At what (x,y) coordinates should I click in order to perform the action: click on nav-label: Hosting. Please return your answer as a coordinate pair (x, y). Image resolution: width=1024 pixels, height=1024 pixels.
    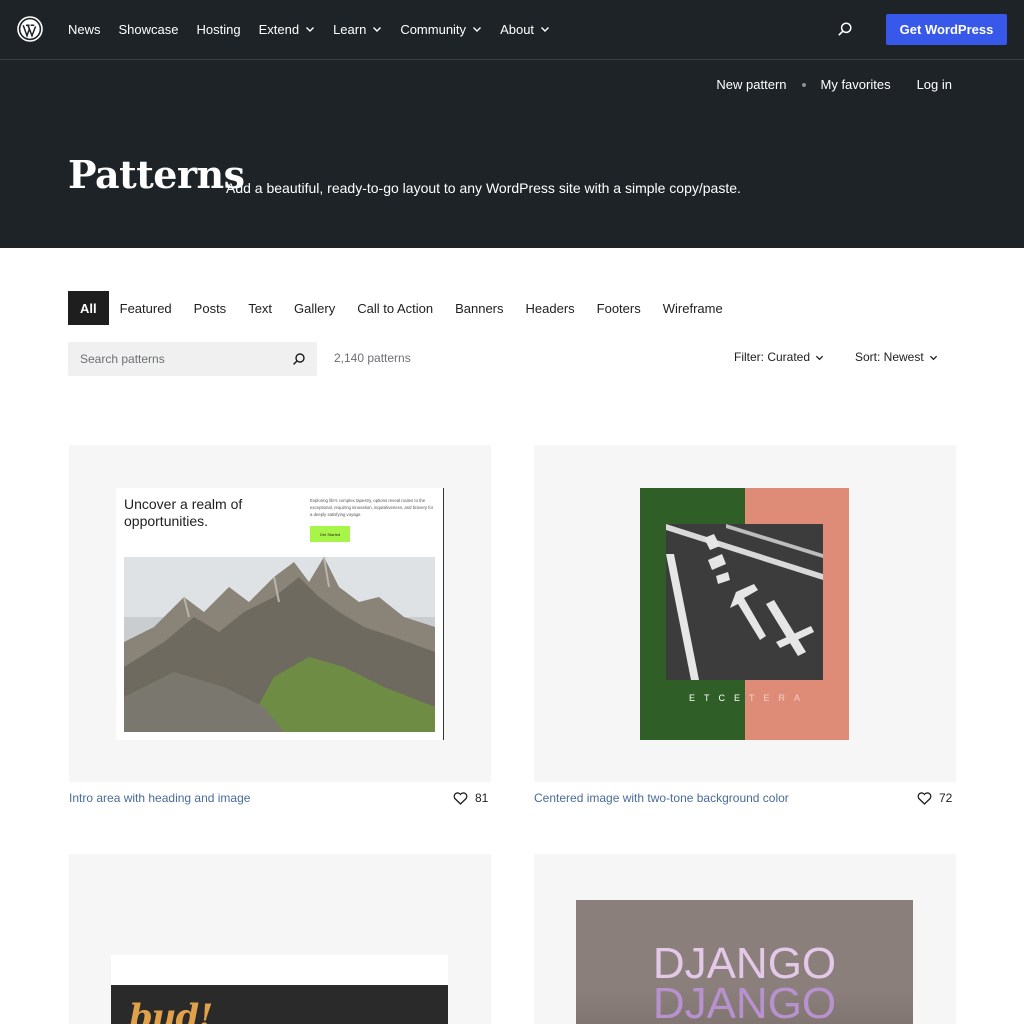
    Looking at the image, I should click on (218, 29).